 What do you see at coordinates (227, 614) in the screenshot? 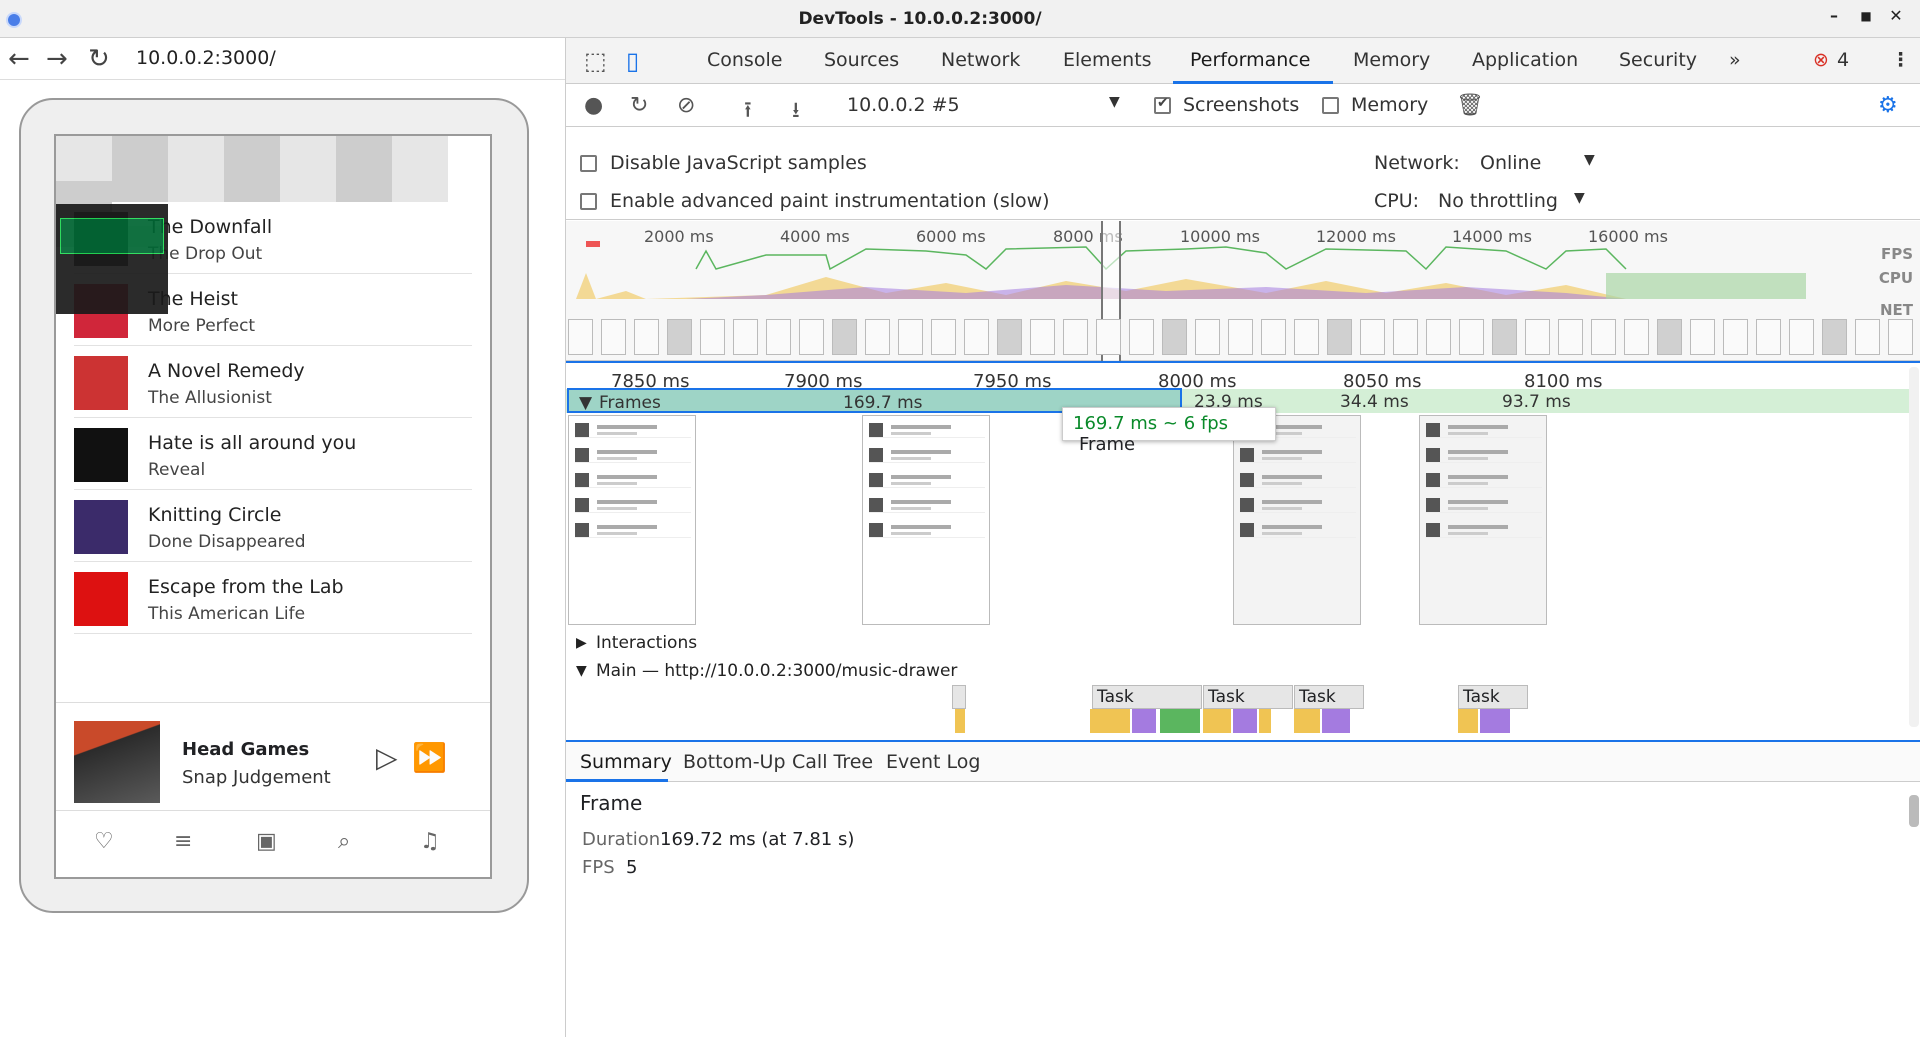
I see `song-artist: This American Life` at bounding box center [227, 614].